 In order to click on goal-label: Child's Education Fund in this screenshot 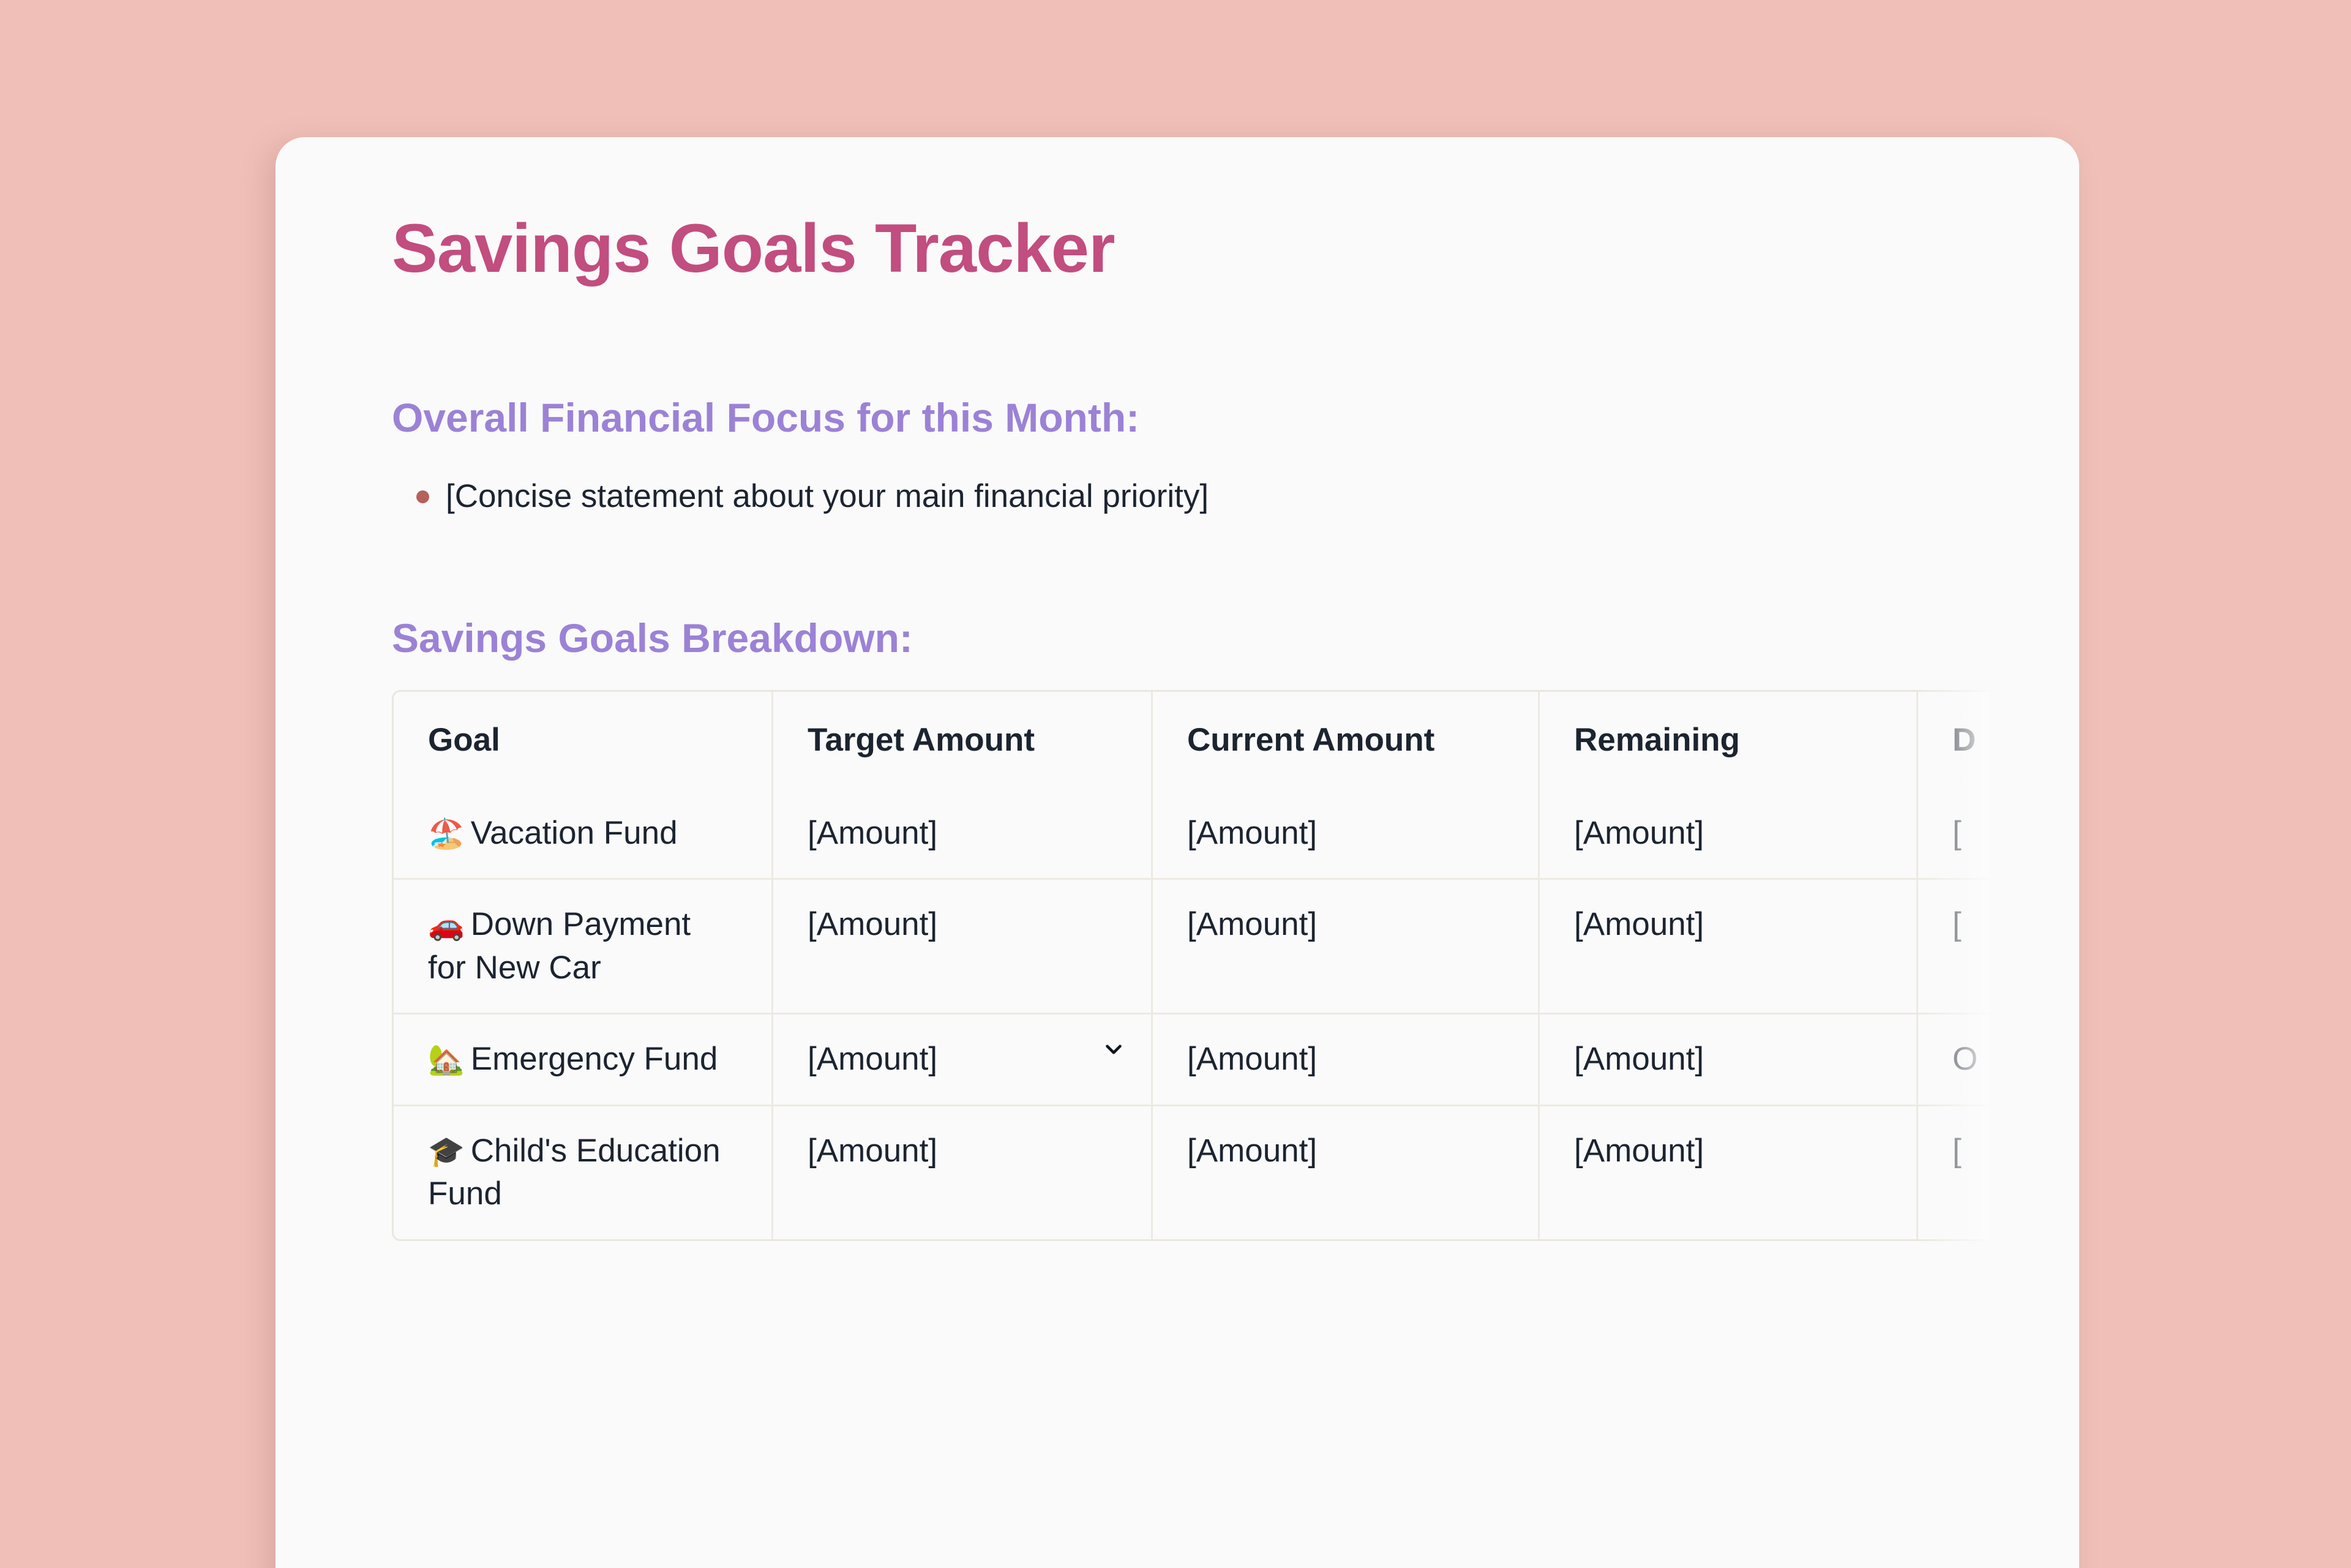, I will do `click(574, 1172)`.